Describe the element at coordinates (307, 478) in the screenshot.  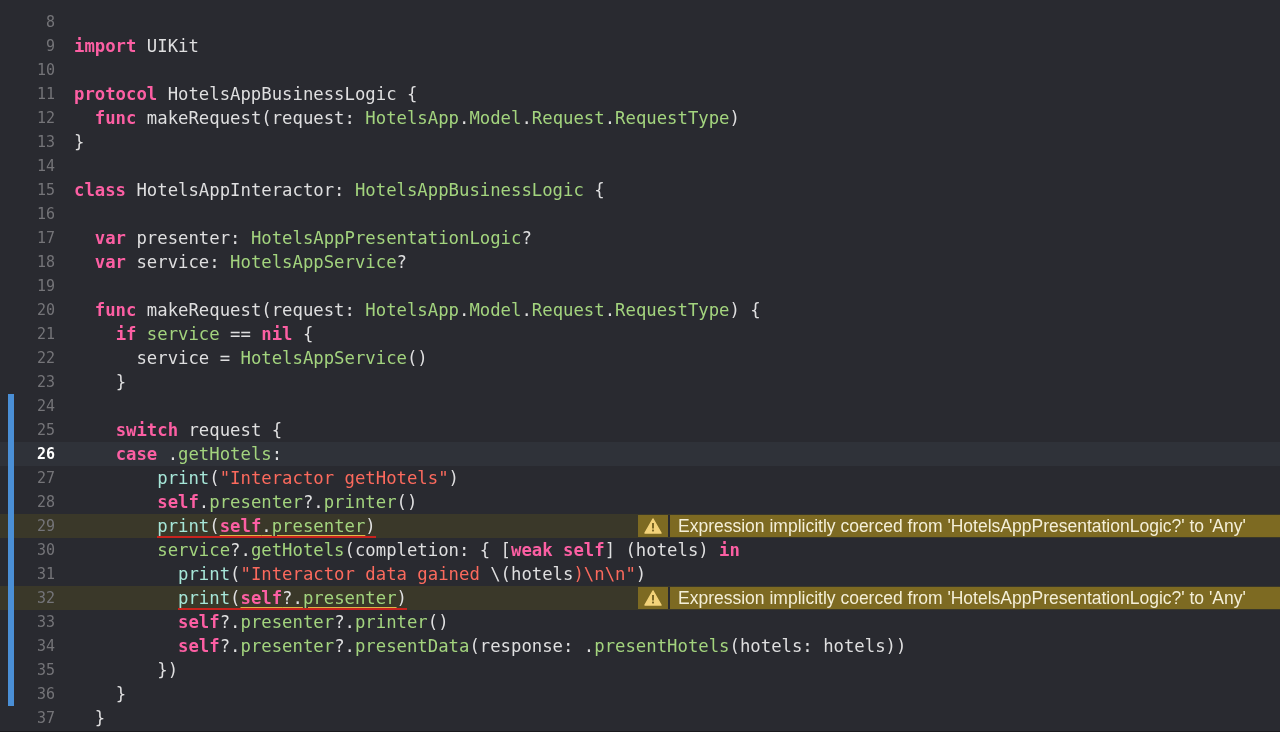
I see `code-line: print("Interactor getHotels")` at that location.